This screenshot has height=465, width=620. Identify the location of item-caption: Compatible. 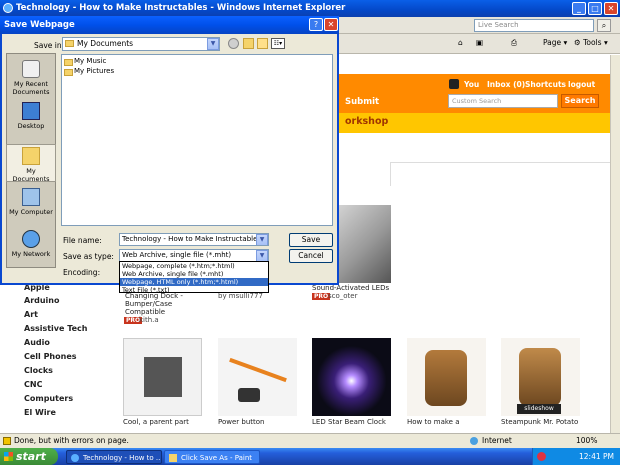
(145, 312).